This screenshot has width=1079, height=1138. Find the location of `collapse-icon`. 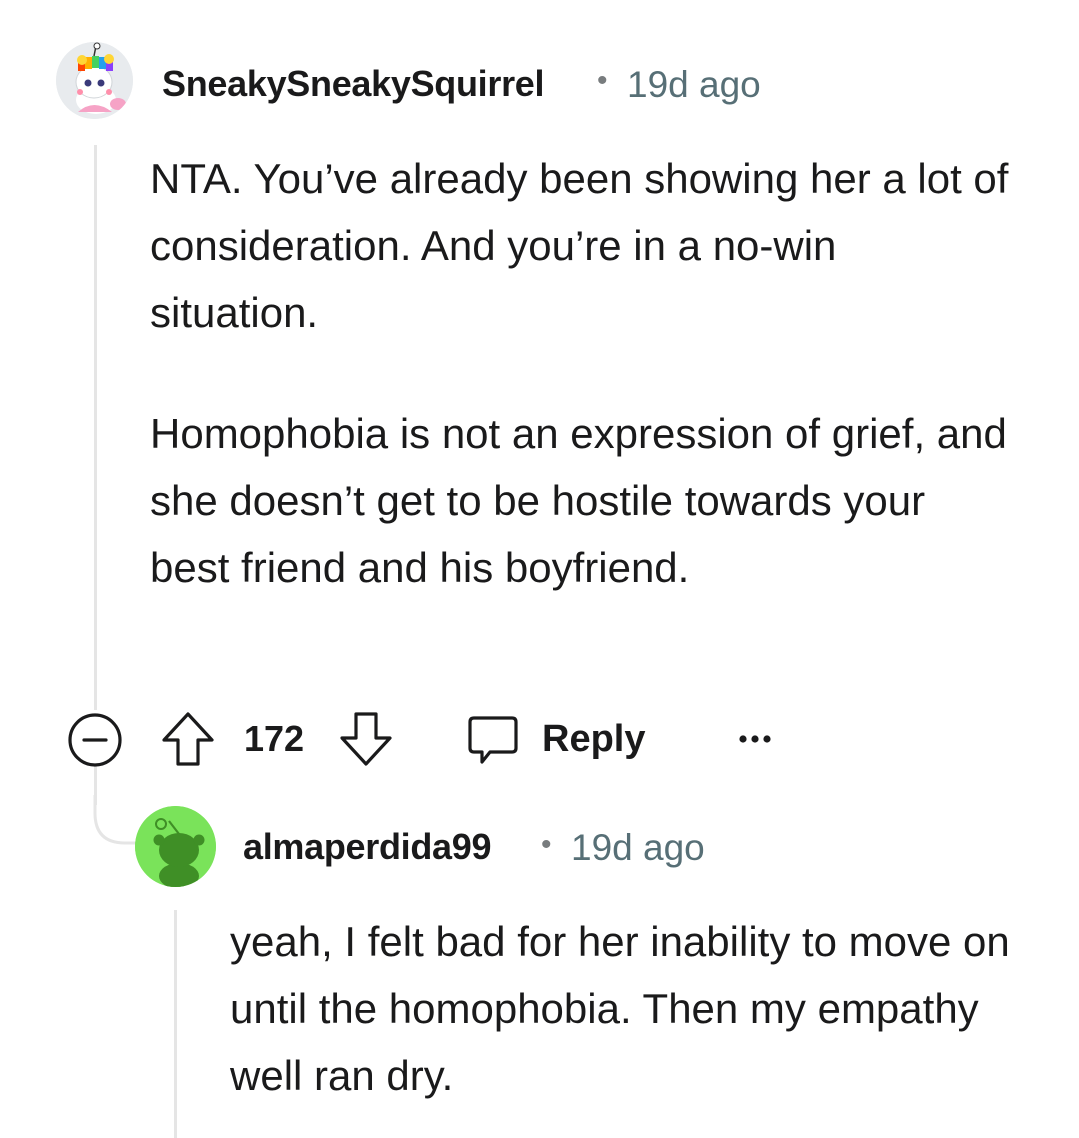

collapse-icon is located at coordinates (95, 740).